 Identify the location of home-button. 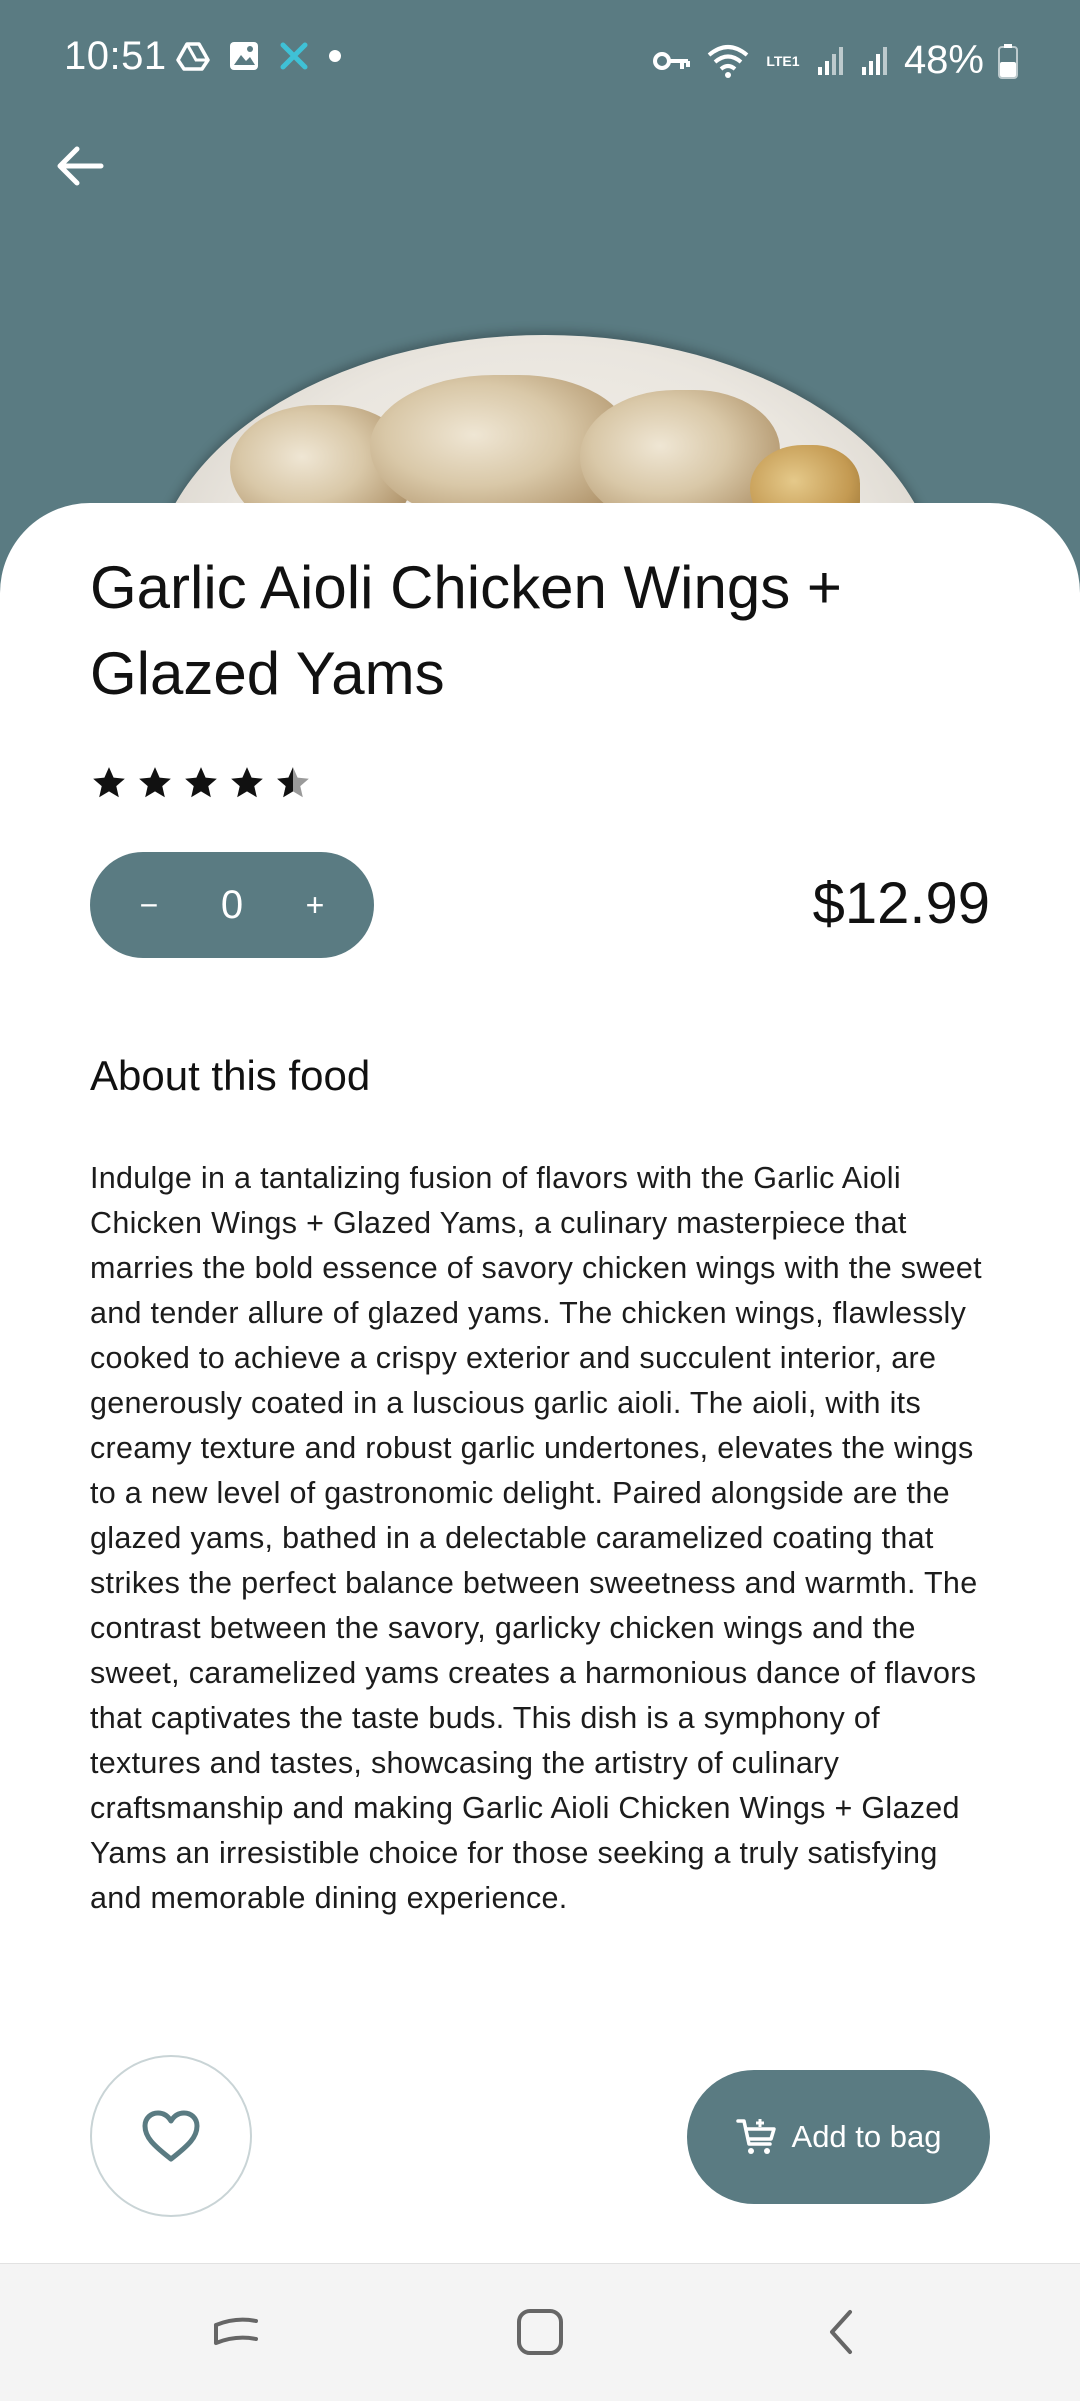
(540, 2332).